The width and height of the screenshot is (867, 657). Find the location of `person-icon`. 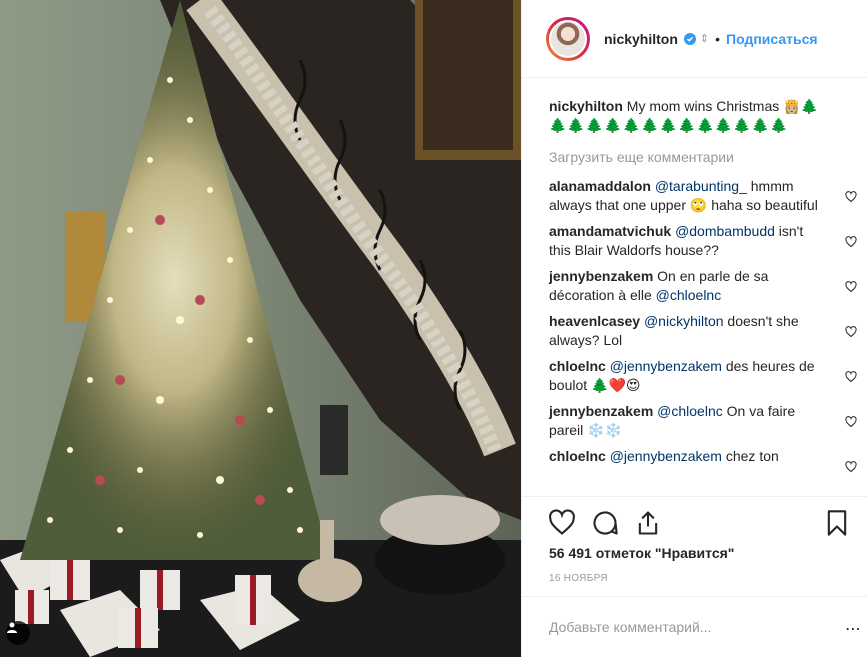

person-icon is located at coordinates (12, 627).